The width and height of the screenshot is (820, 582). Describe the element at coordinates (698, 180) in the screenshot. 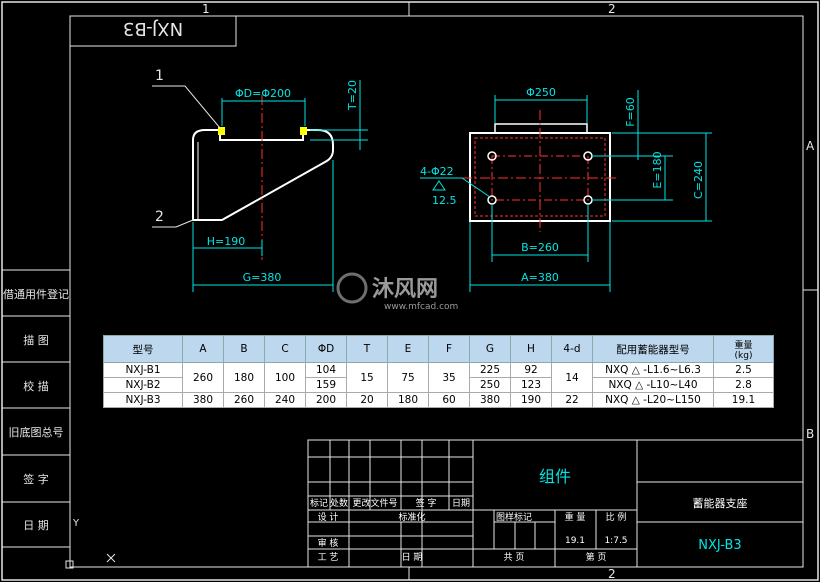

I see `dim-c: C=240` at that location.